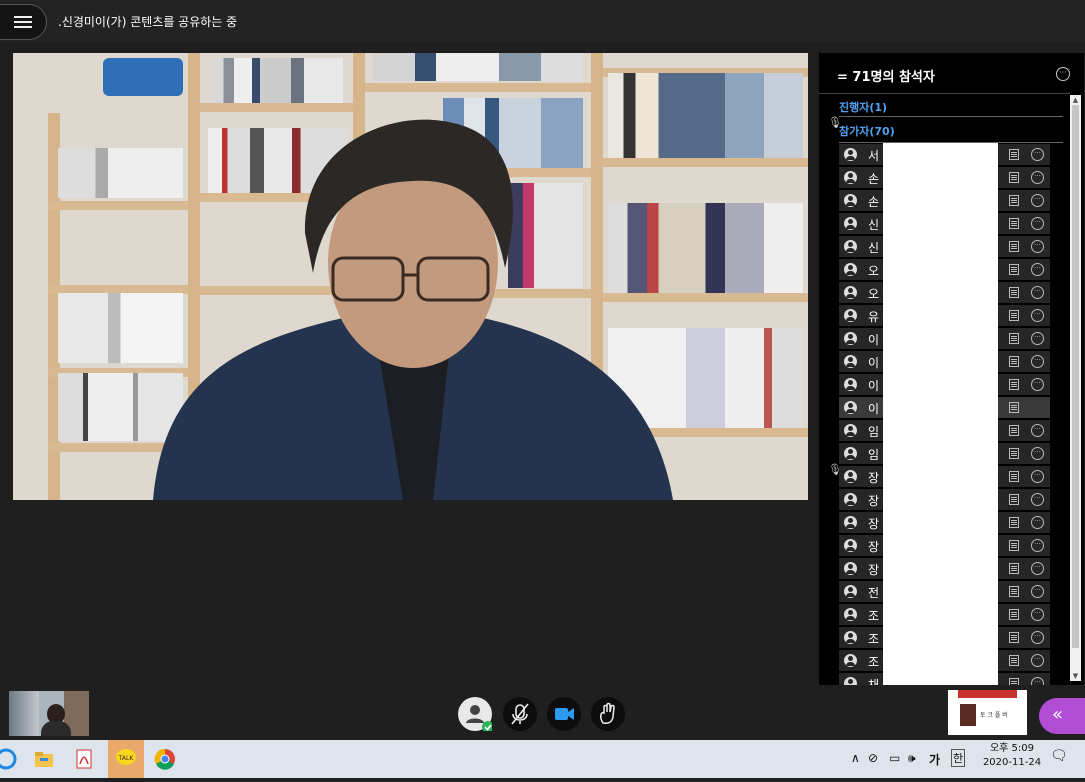 The height and width of the screenshot is (782, 1085). I want to click on notification-icon: 🗨, so click(1059, 756).